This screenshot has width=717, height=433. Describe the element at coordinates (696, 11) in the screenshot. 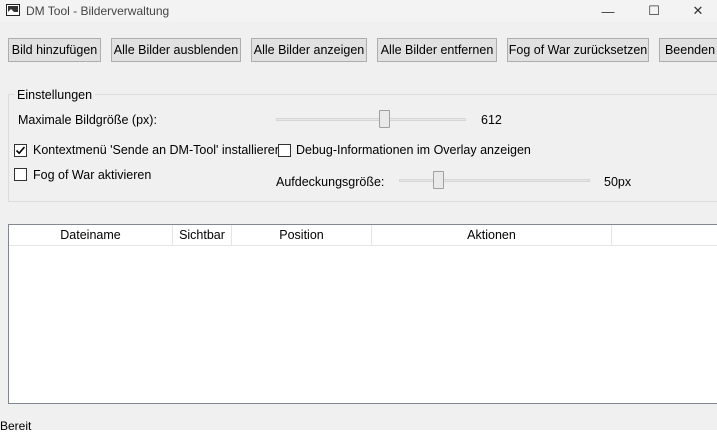

I see `close-button: ✕` at that location.